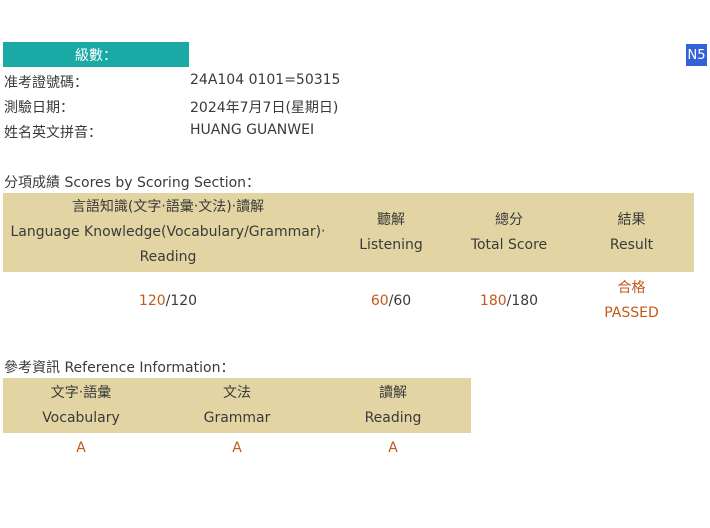 The width and height of the screenshot is (710, 528). I want to click on scores-section-title: 分項成績 Scores by Scoring Section：, so click(132, 183).